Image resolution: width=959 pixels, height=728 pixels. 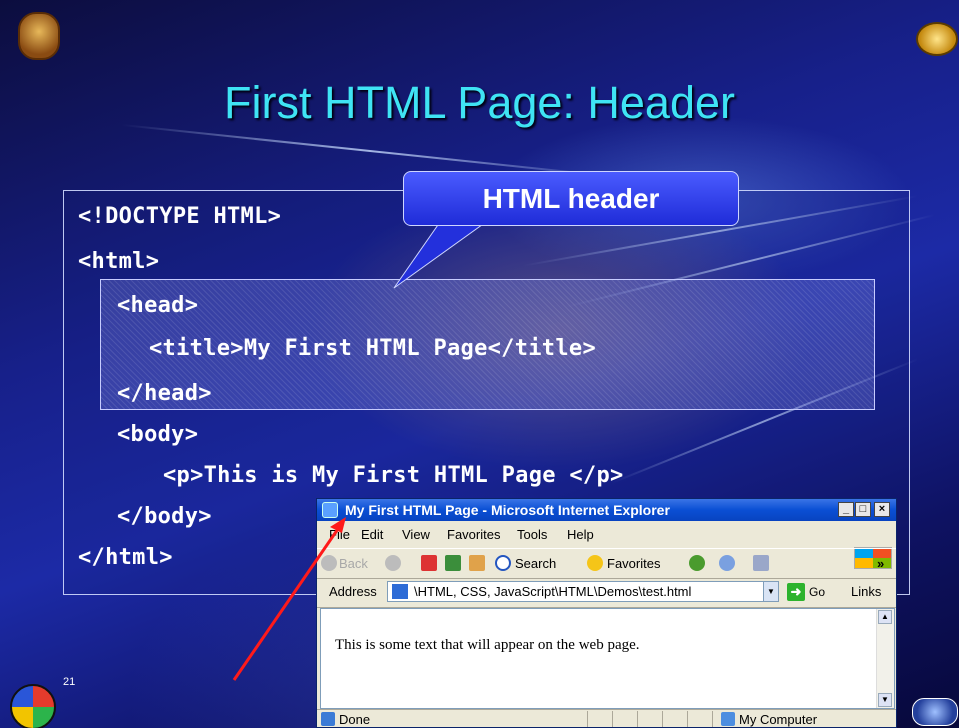 I want to click on refresh-icon, so click(x=453, y=563).